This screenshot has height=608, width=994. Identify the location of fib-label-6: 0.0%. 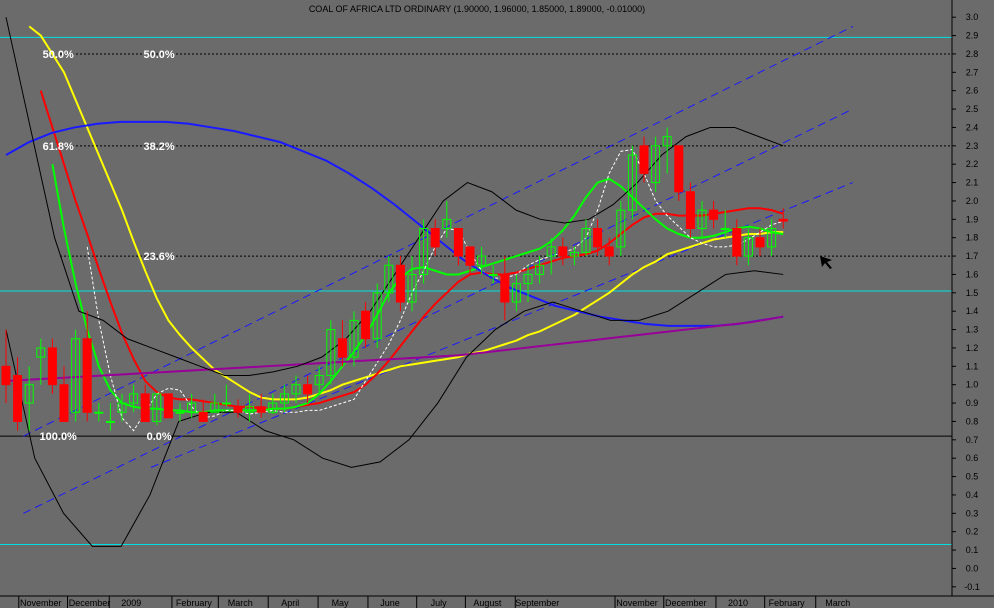
(159, 437).